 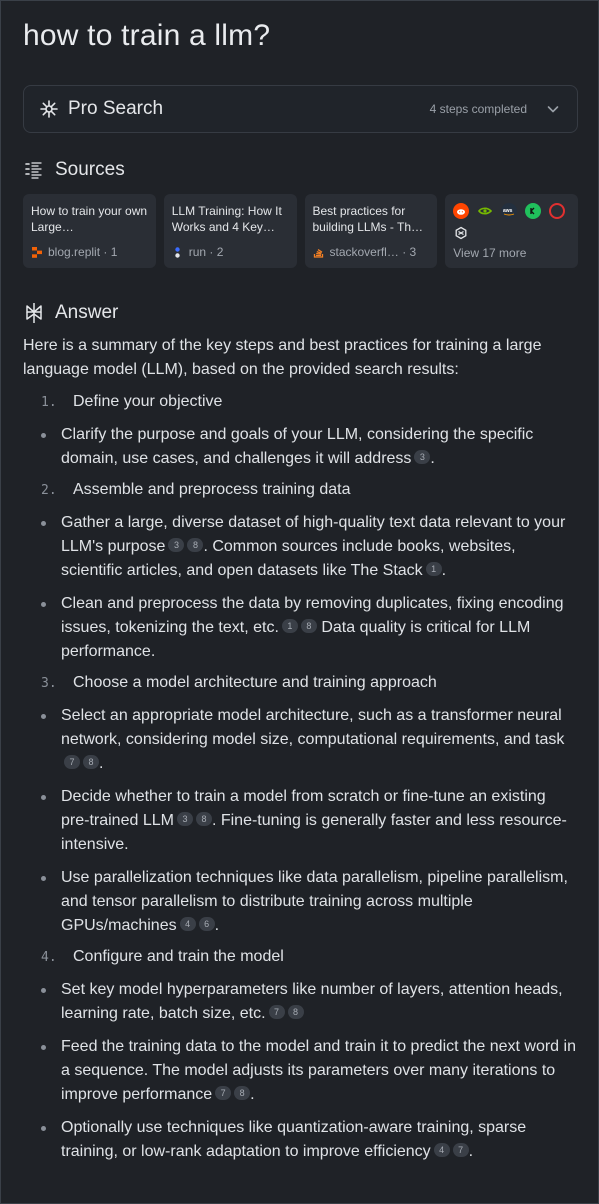 I want to click on step-number: 4., so click(x=49, y=957).